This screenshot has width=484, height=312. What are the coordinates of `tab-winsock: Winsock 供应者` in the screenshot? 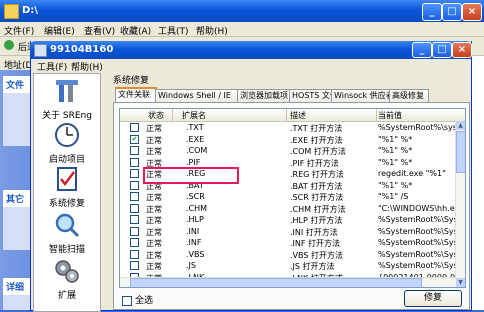 It's located at (362, 95).